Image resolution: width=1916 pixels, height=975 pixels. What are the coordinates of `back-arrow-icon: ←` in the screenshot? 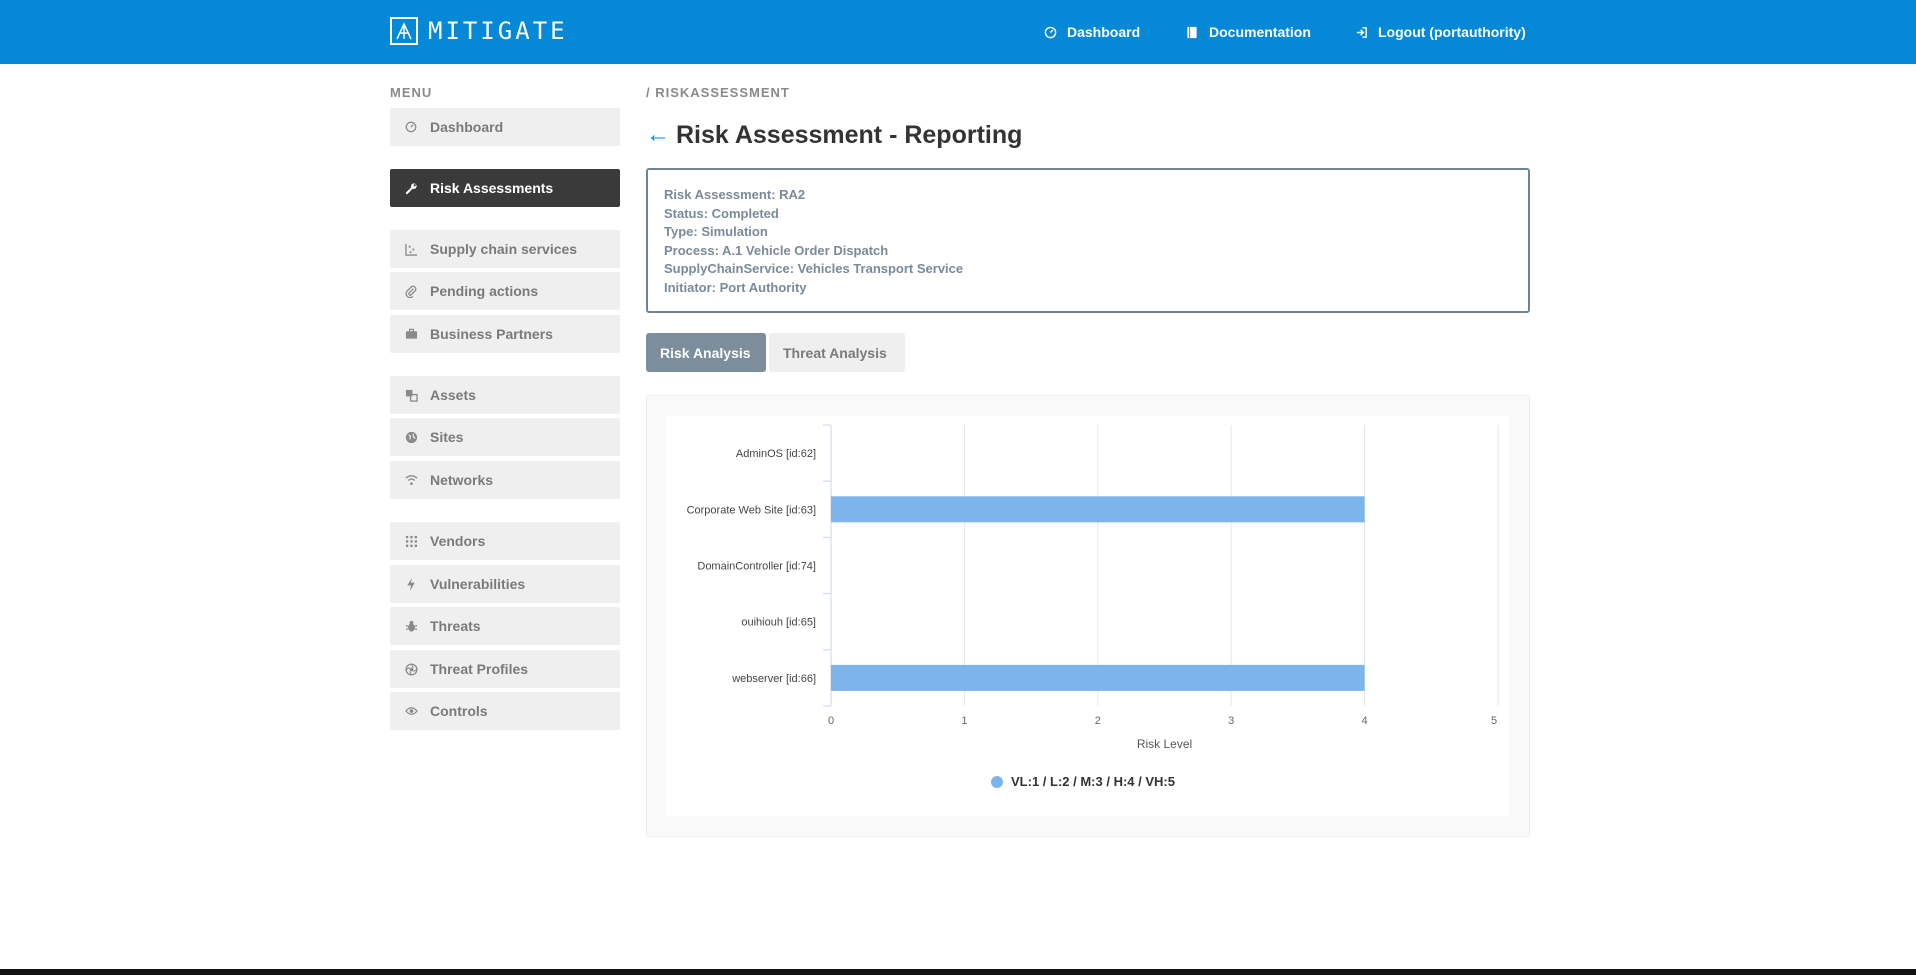 It's located at (658, 135).